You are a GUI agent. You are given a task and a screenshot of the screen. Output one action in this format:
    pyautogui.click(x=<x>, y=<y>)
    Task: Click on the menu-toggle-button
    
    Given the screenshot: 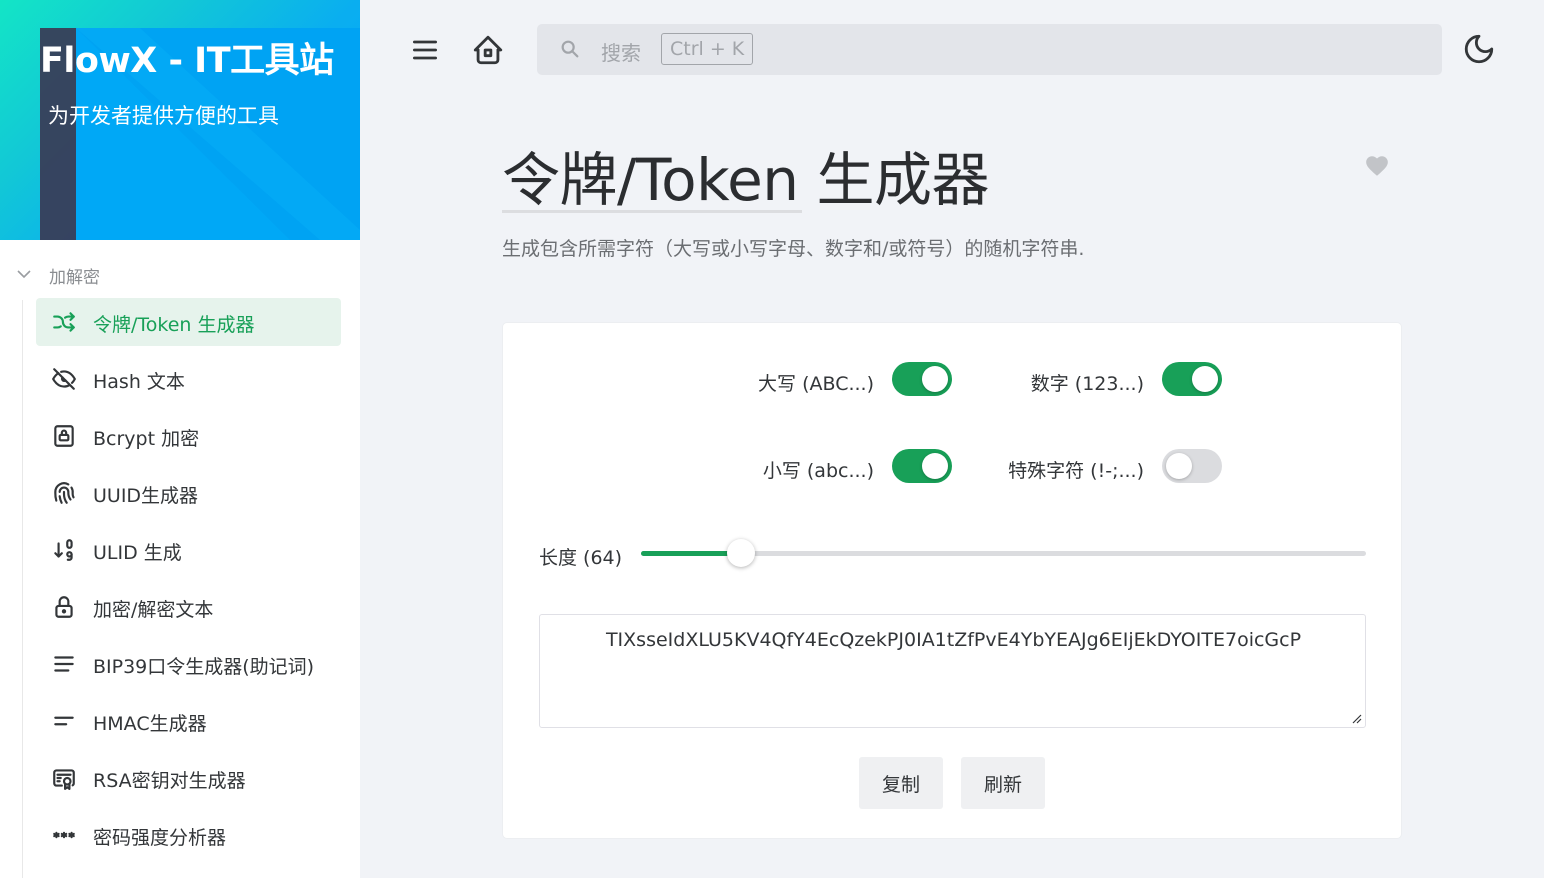 What is the action you would take?
    pyautogui.click(x=425, y=50)
    